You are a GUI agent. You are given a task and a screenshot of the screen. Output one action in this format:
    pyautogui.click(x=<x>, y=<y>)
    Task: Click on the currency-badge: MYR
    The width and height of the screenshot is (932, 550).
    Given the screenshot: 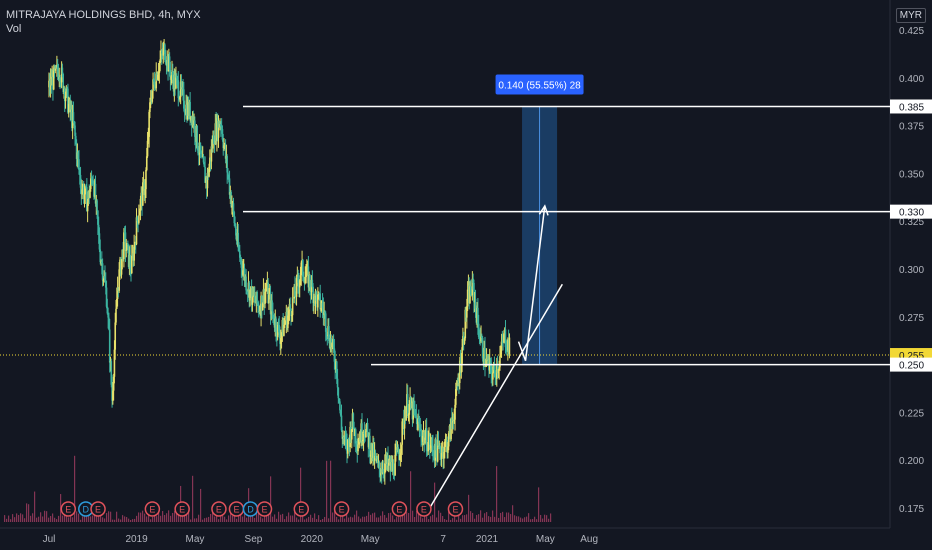 What is the action you would take?
    pyautogui.click(x=910, y=15)
    